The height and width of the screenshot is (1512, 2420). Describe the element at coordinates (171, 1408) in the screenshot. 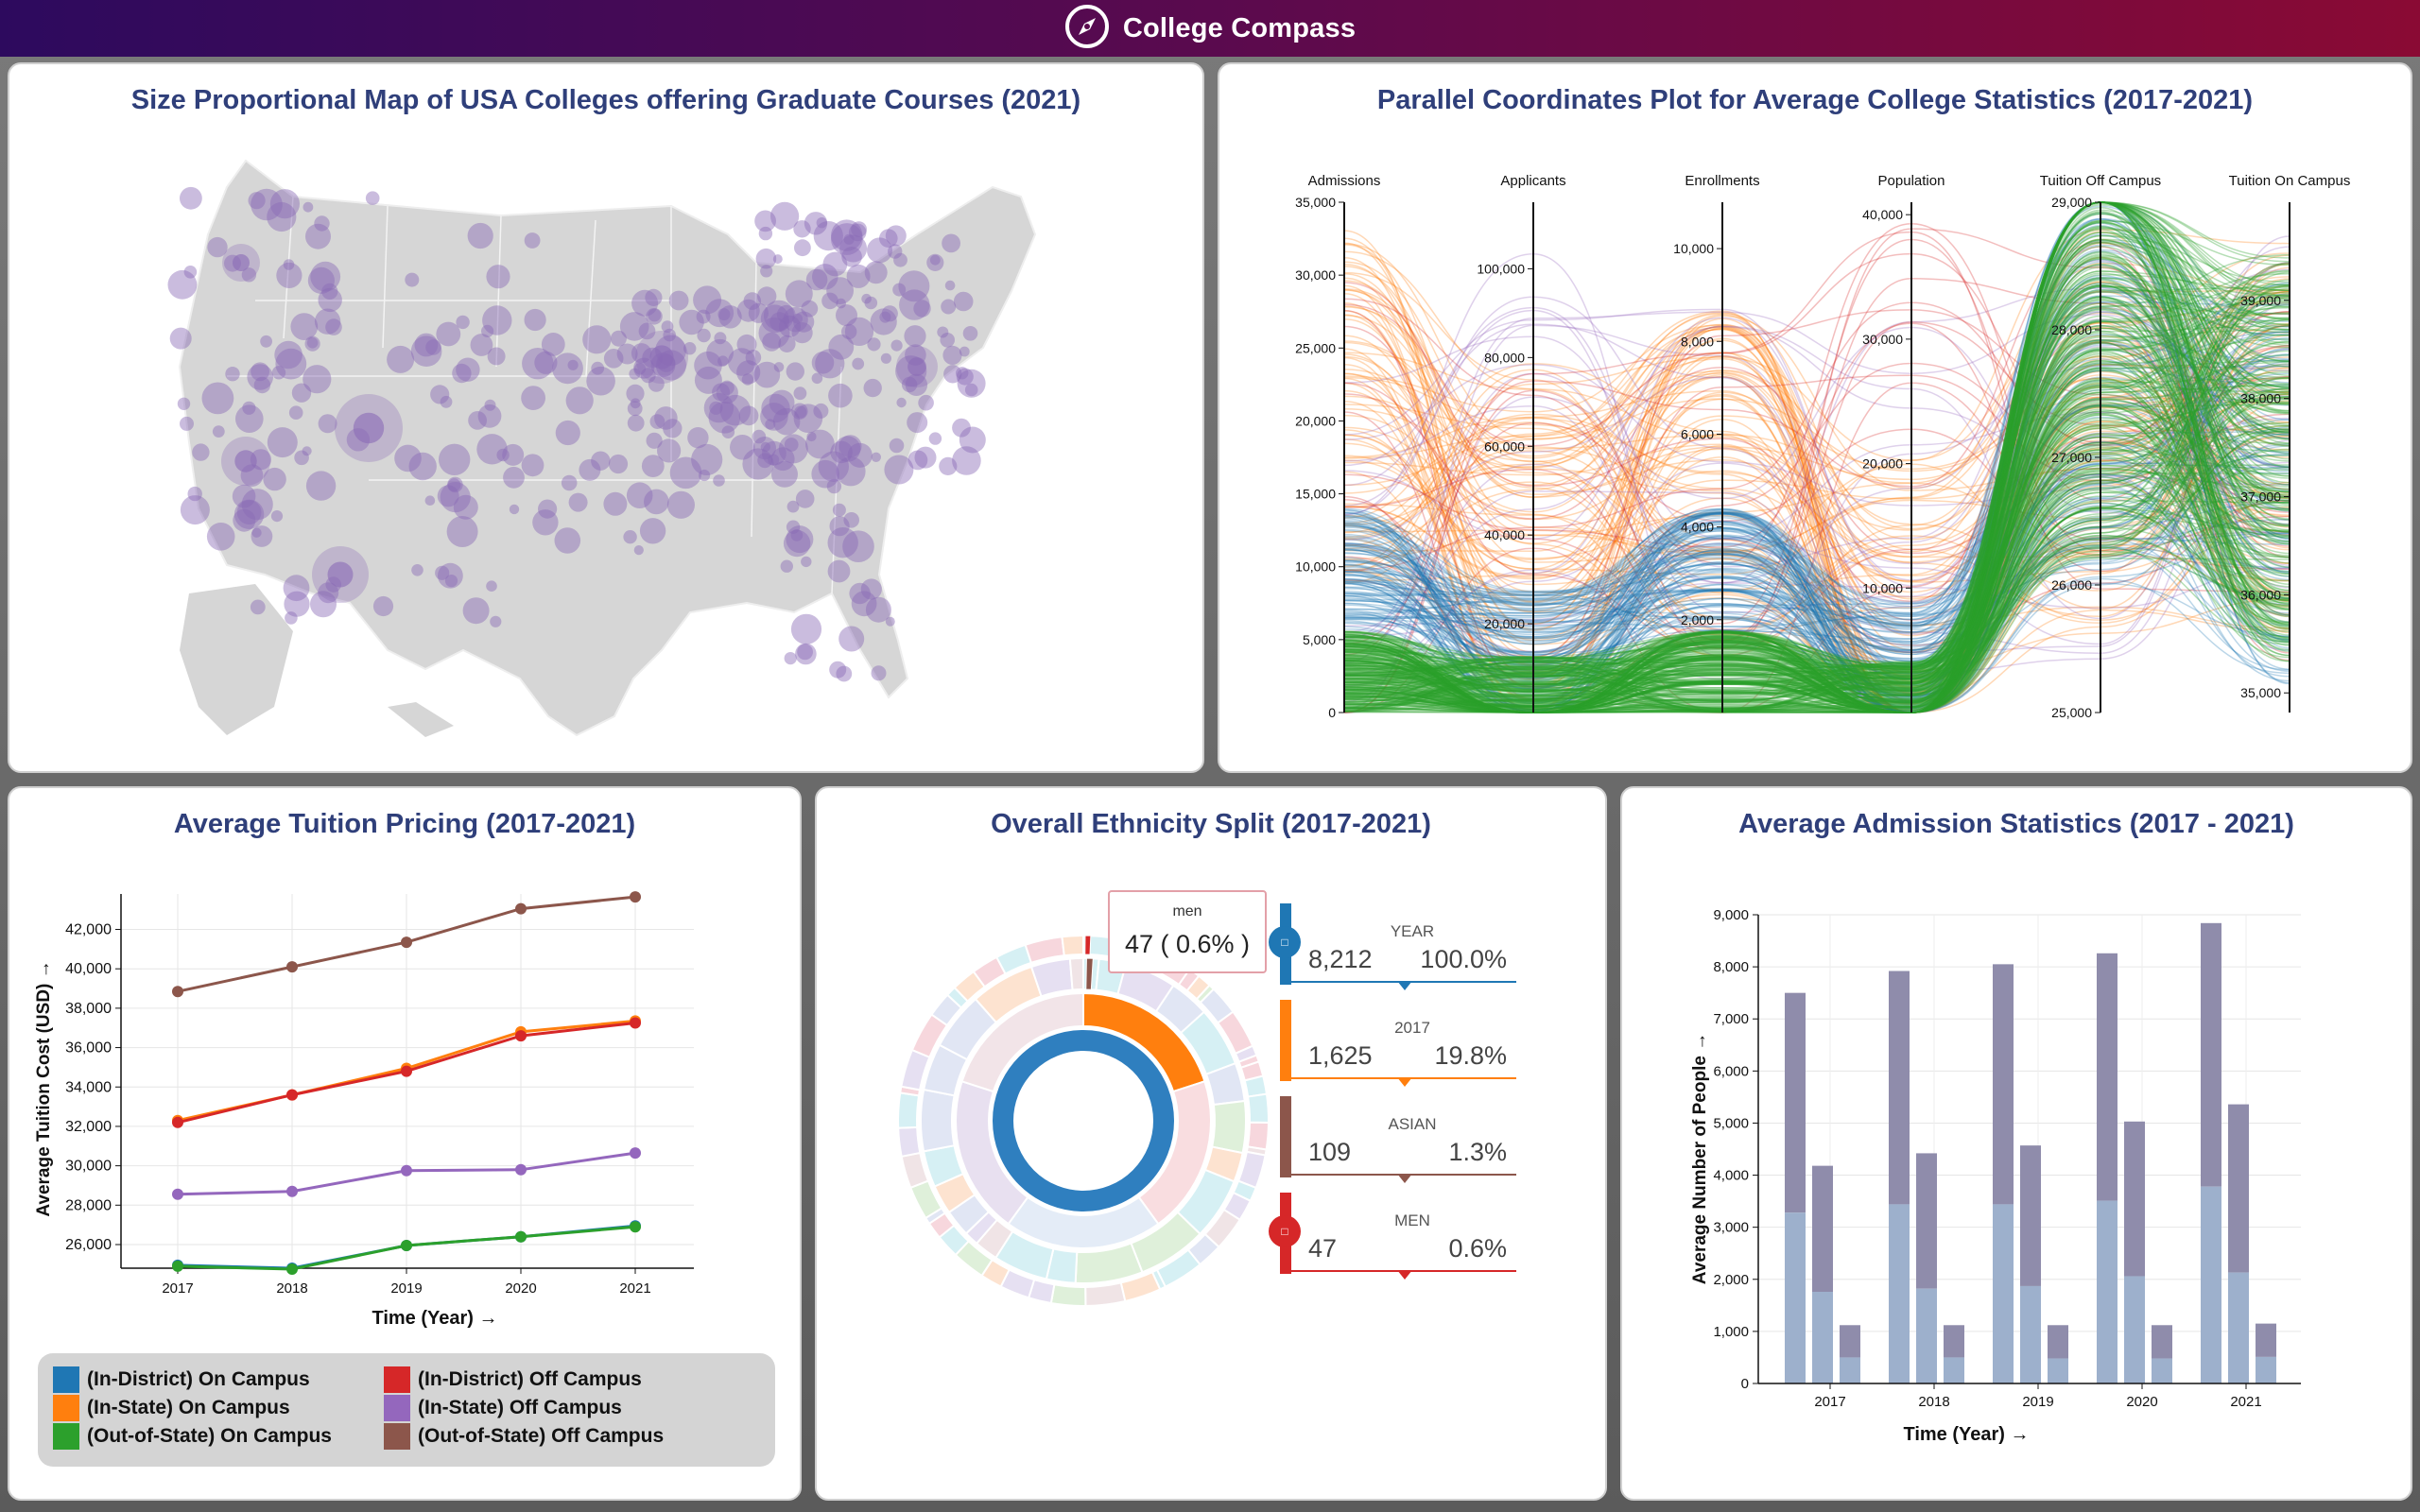

I see `legend-item: (In-State) On Campus` at that location.